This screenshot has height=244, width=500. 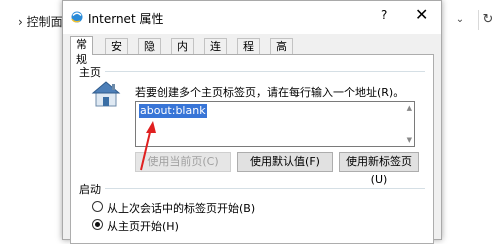 What do you see at coordinates (265, 188) in the screenshot?
I see `startup-group-divider` at bounding box center [265, 188].